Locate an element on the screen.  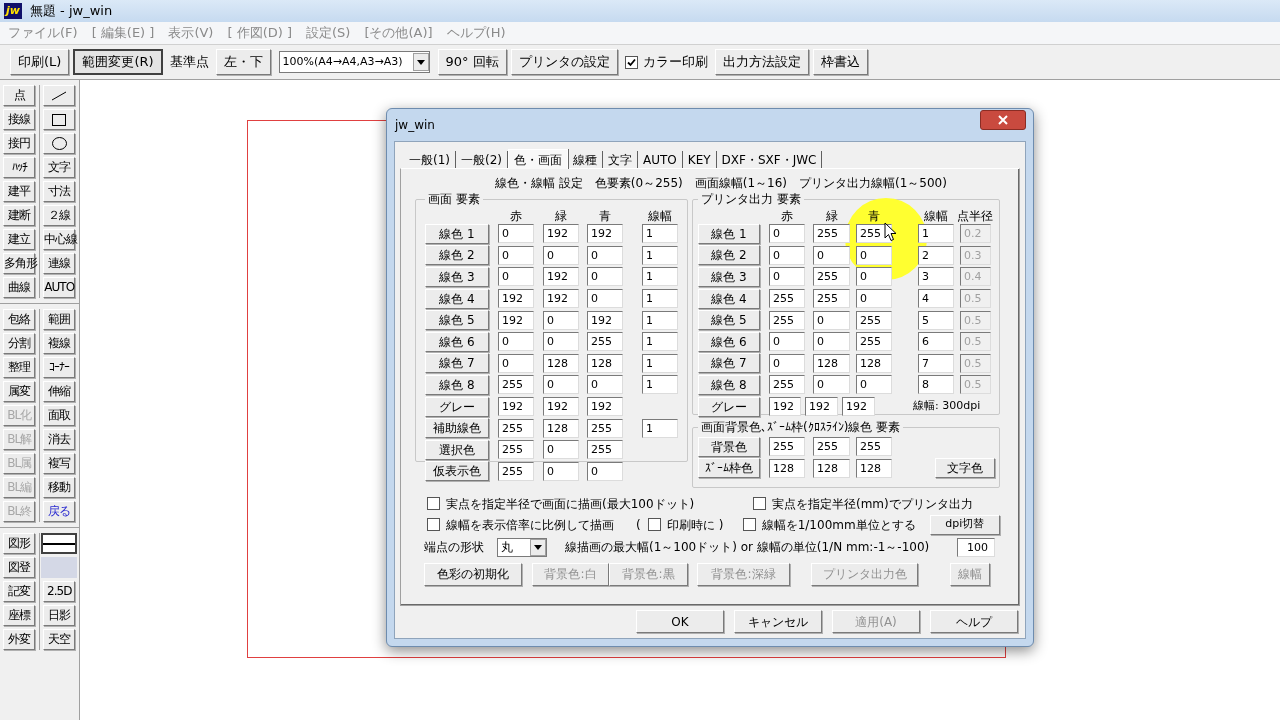
tool-button: 図形 is located at coordinates (19, 543).